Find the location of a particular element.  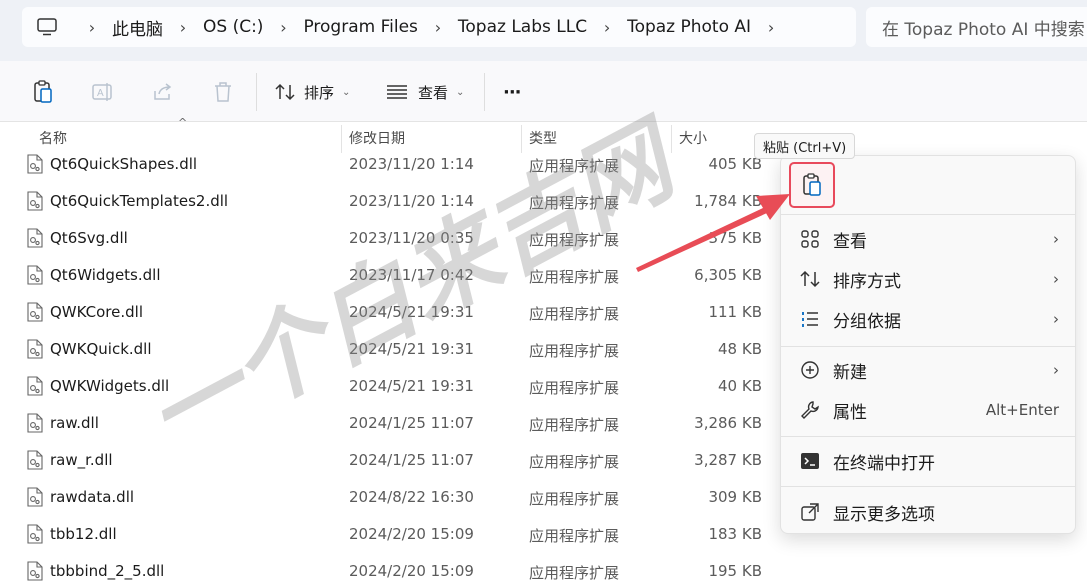

delete-icon is located at coordinates (223, 92).